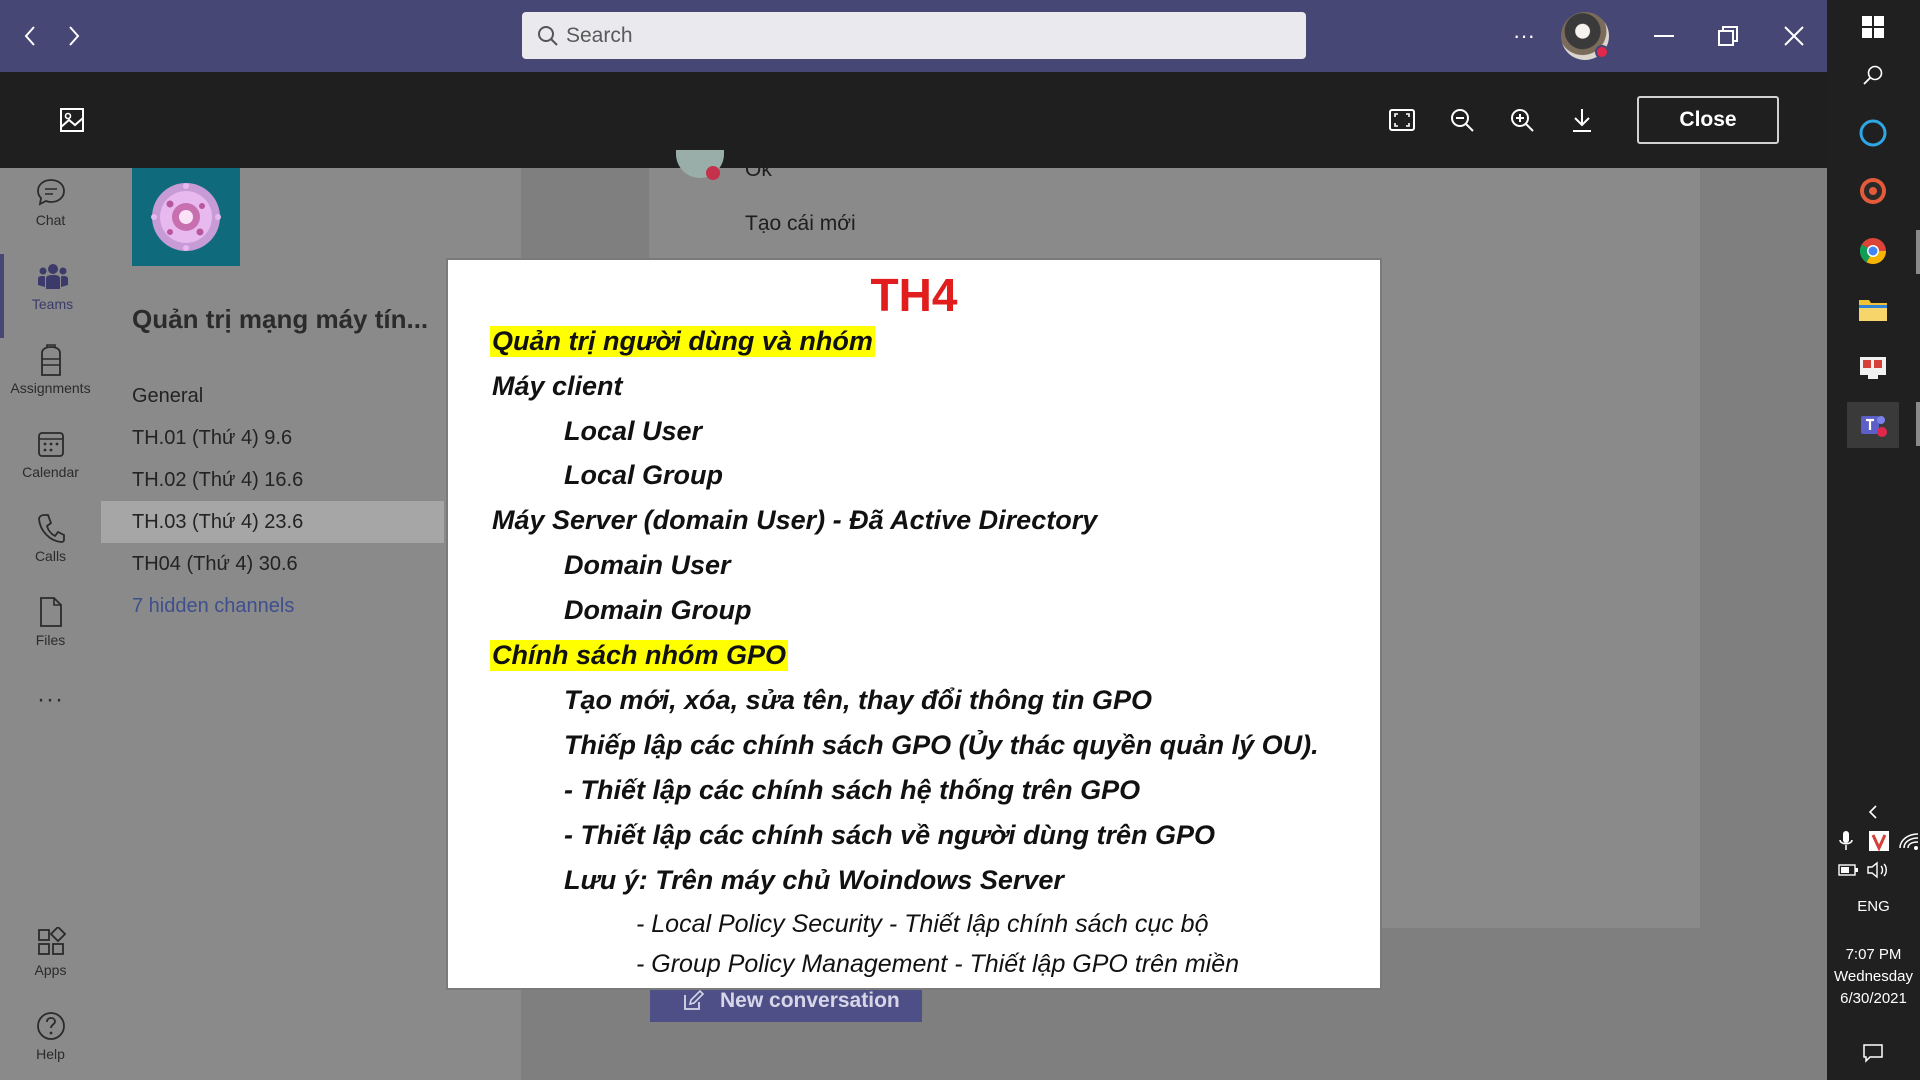 The height and width of the screenshot is (1080, 1920). Describe the element at coordinates (1873, 976) in the screenshot. I see `clock-day: Wednesday` at that location.